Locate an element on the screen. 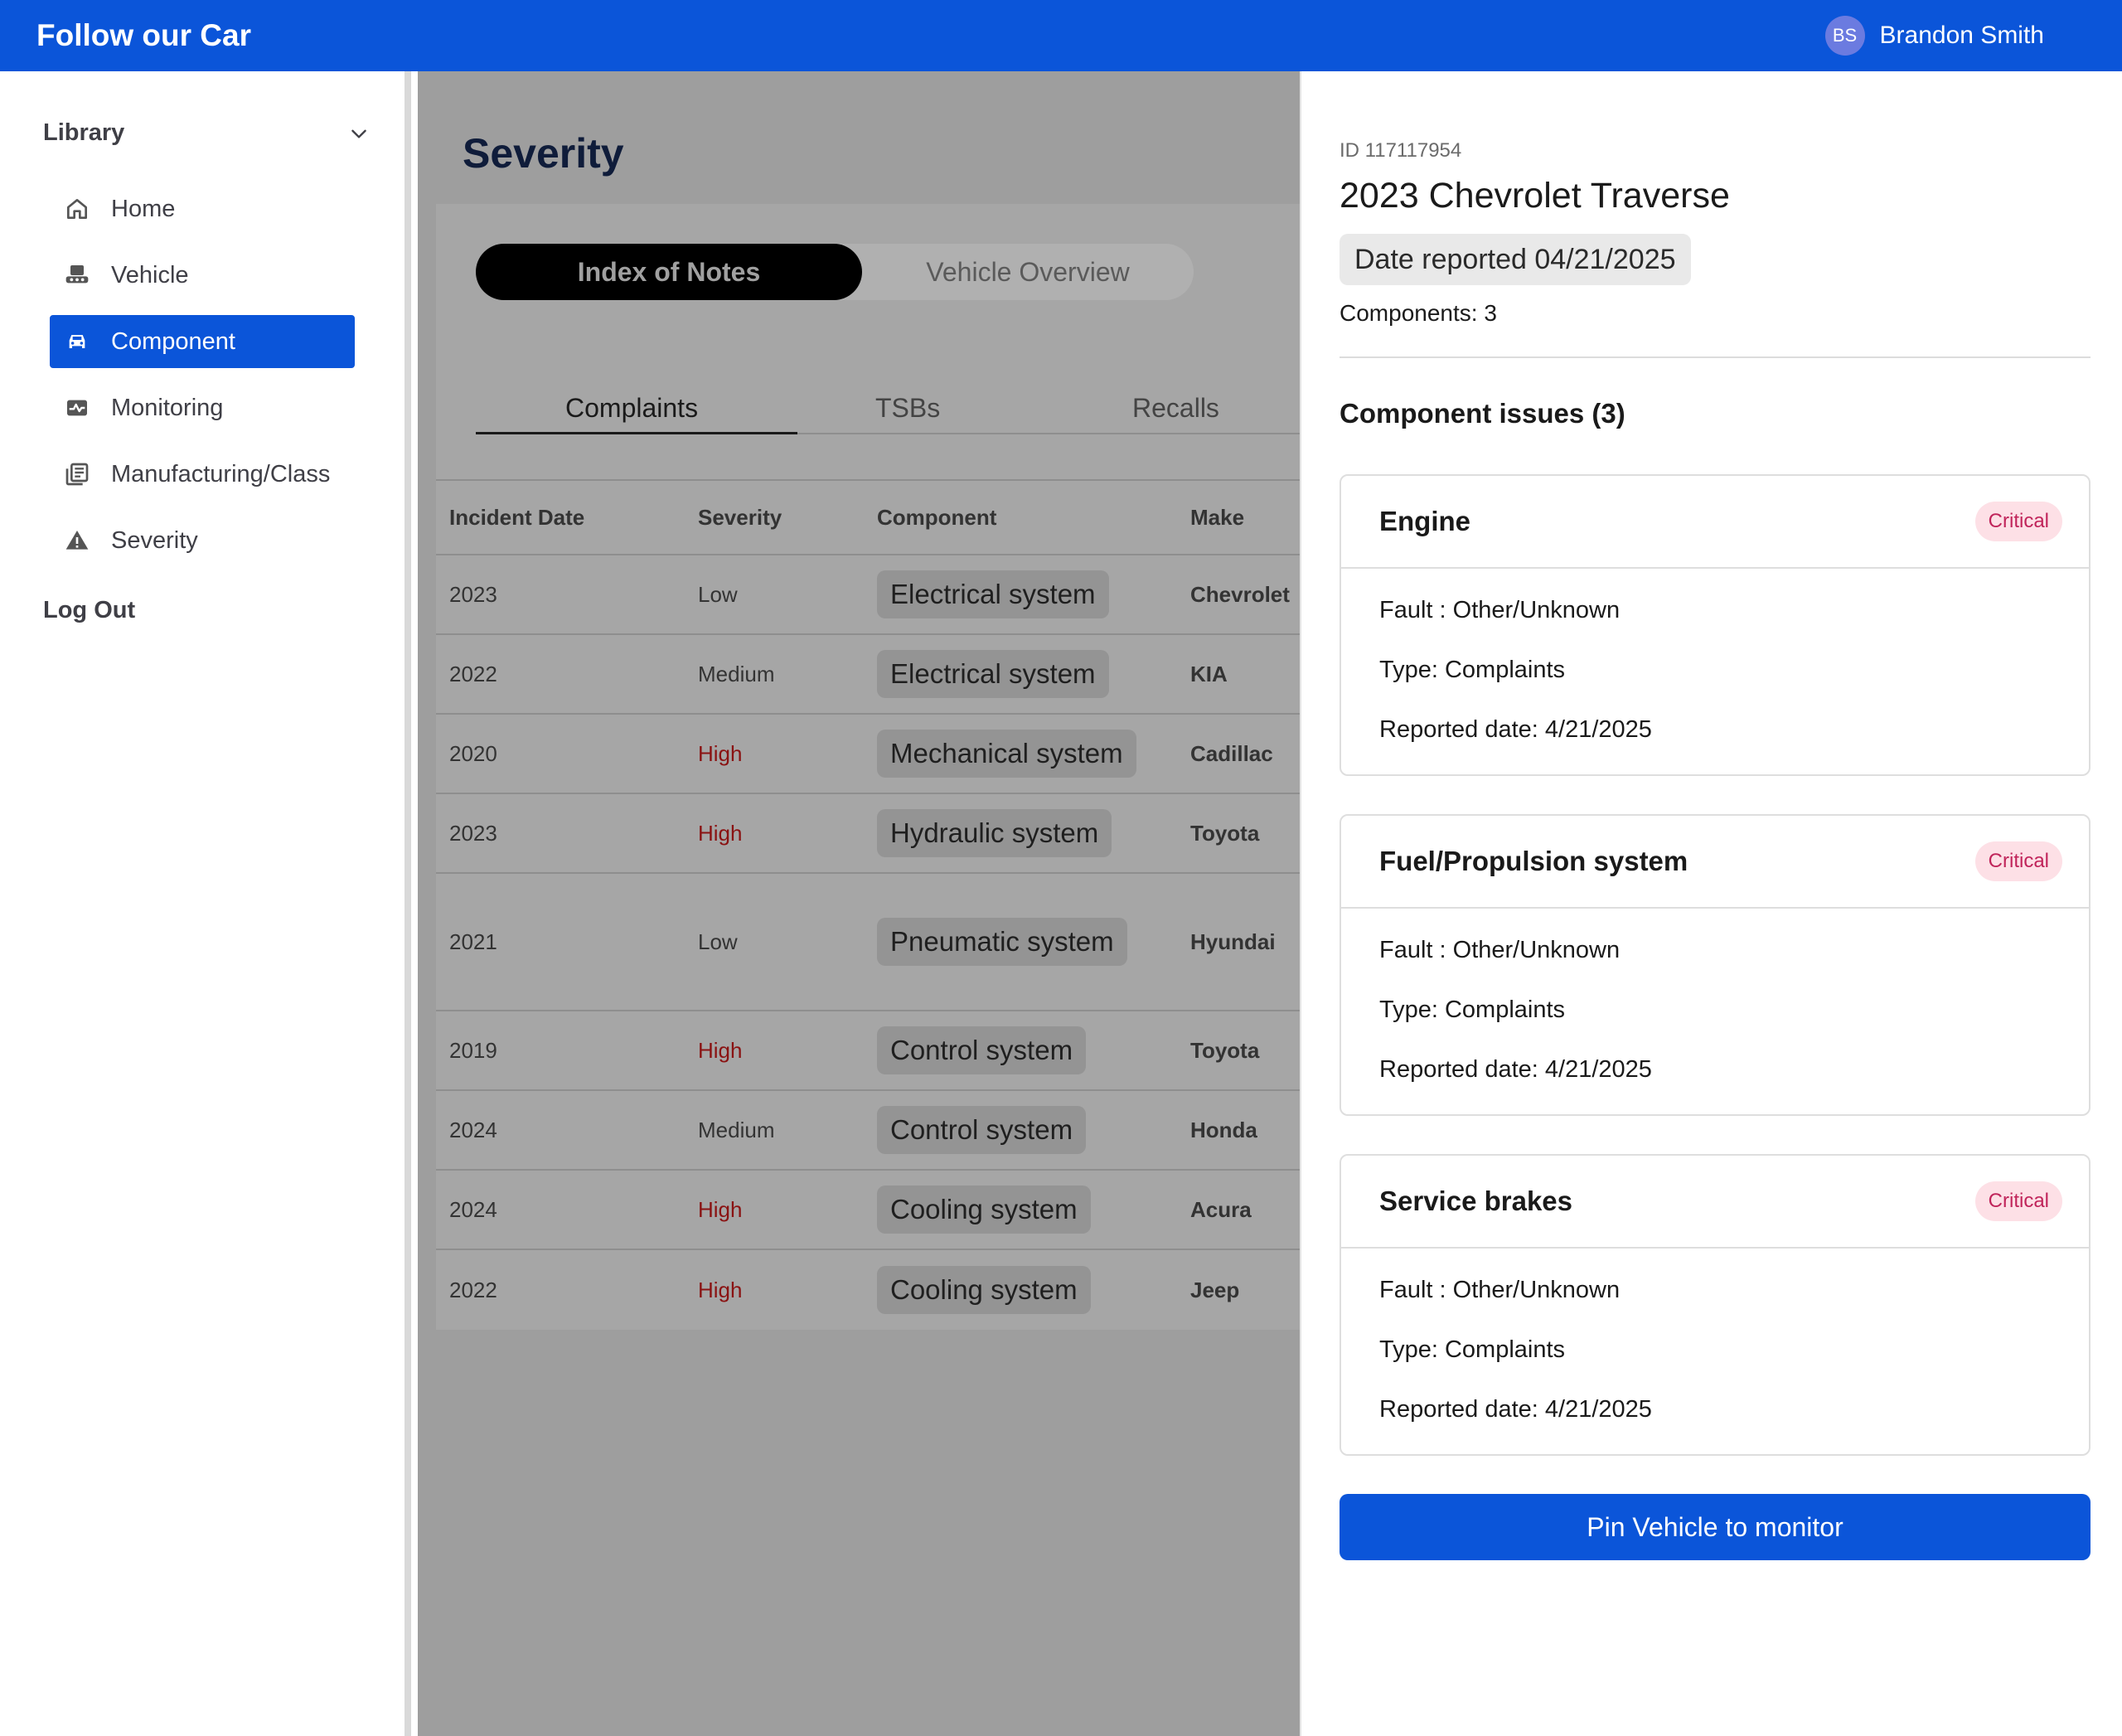 The height and width of the screenshot is (1736, 2122). cell-make: Chevrolet is located at coordinates (1240, 594).